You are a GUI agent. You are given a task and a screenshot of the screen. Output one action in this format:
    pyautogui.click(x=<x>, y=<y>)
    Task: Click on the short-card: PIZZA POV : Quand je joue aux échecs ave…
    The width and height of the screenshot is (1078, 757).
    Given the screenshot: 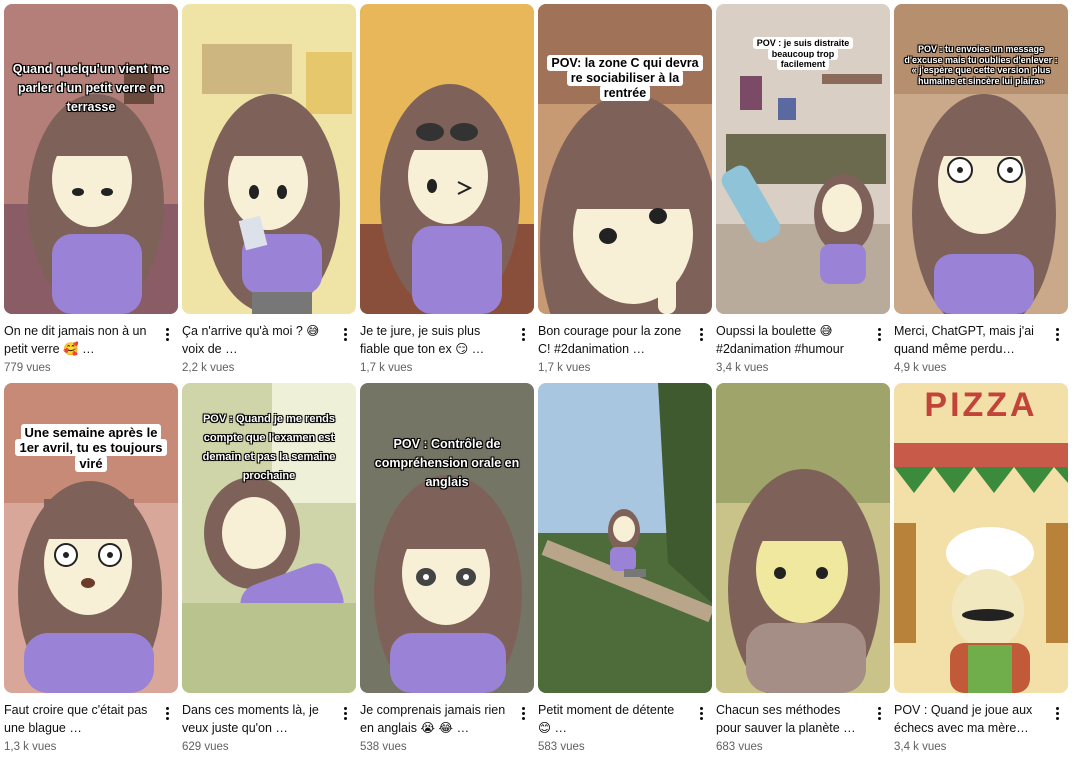 What is the action you would take?
    pyautogui.click(x=981, y=568)
    